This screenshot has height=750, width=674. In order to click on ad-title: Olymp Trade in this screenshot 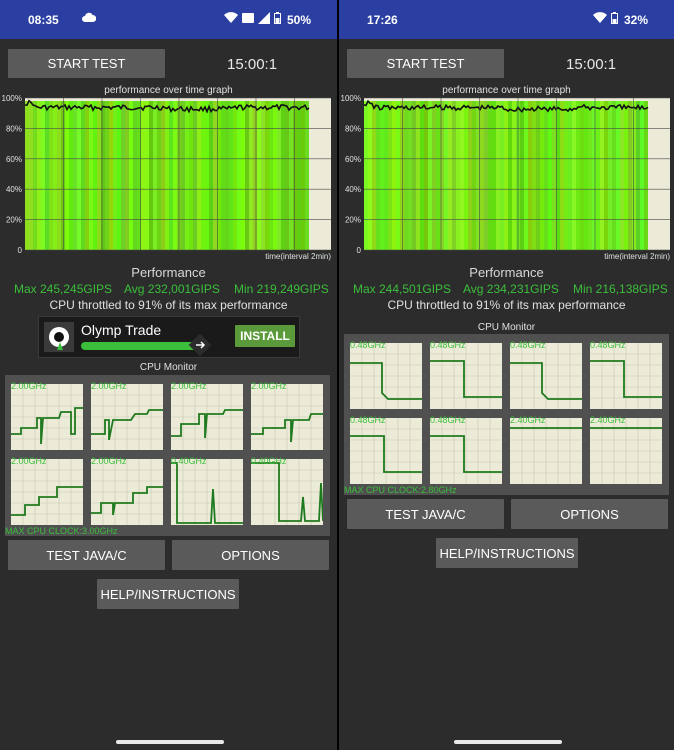, I will do `click(121, 330)`.